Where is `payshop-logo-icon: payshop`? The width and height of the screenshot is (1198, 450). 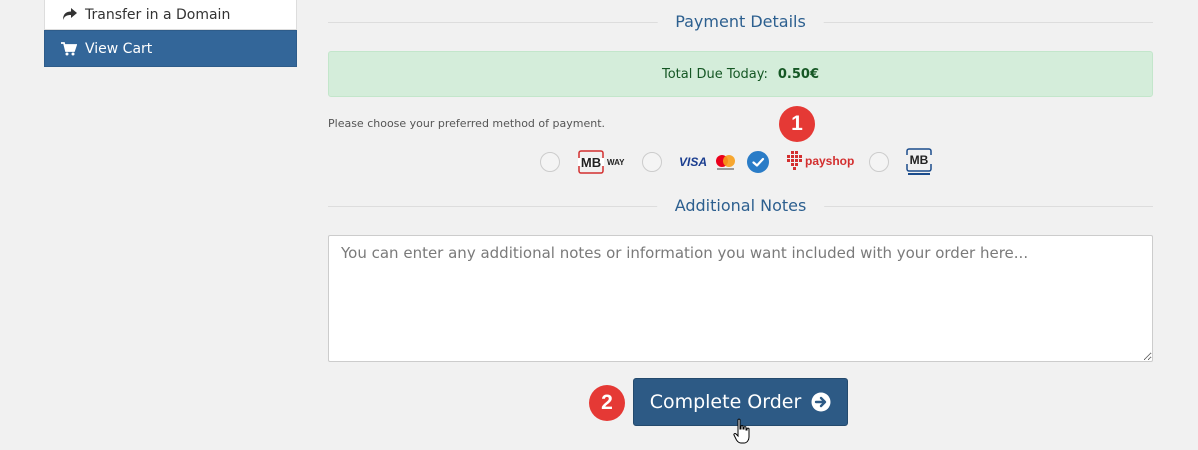 payshop-logo-icon: payshop is located at coordinates (821, 163).